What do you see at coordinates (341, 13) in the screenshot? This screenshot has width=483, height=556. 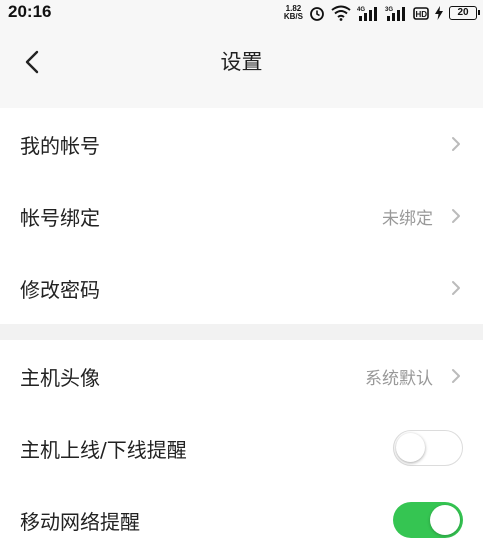 I see `wifi-icon` at bounding box center [341, 13].